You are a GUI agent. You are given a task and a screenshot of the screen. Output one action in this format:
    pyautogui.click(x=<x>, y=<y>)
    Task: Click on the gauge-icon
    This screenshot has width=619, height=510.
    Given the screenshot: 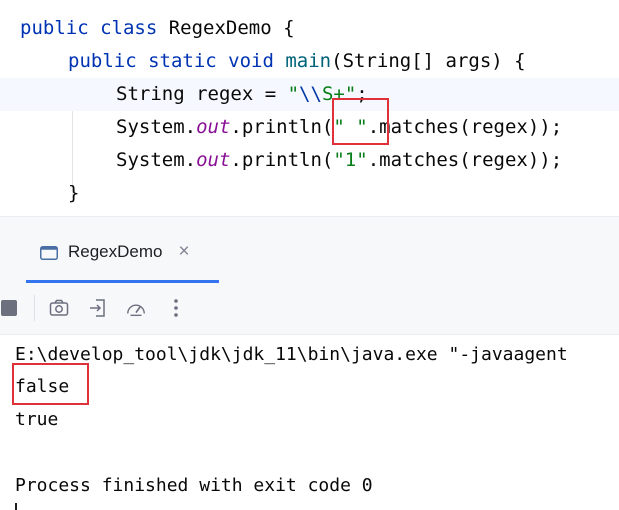 What is the action you would take?
    pyautogui.click(x=136, y=310)
    